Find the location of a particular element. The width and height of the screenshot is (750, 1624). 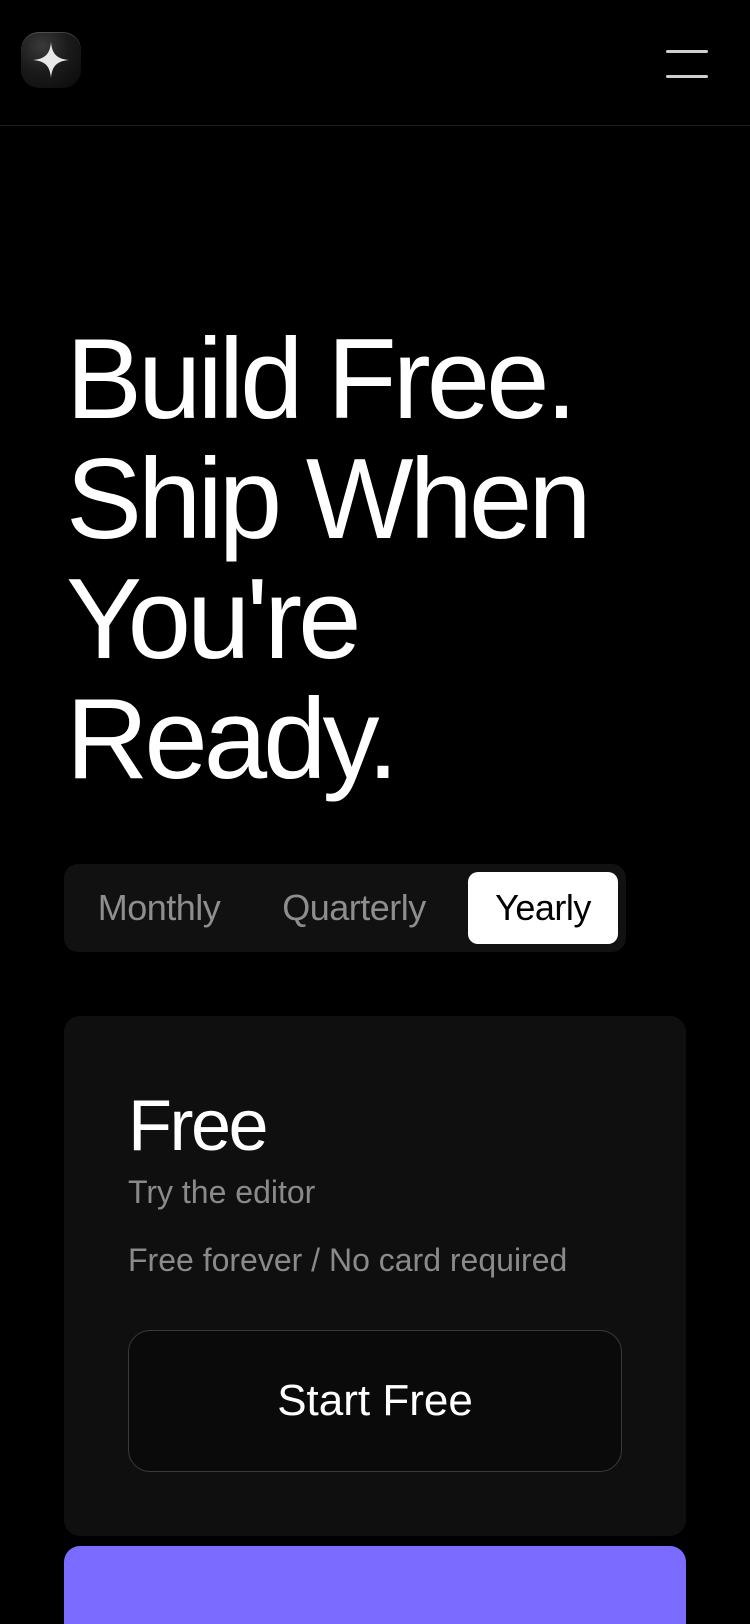

sparkle-icon is located at coordinates (51, 60).